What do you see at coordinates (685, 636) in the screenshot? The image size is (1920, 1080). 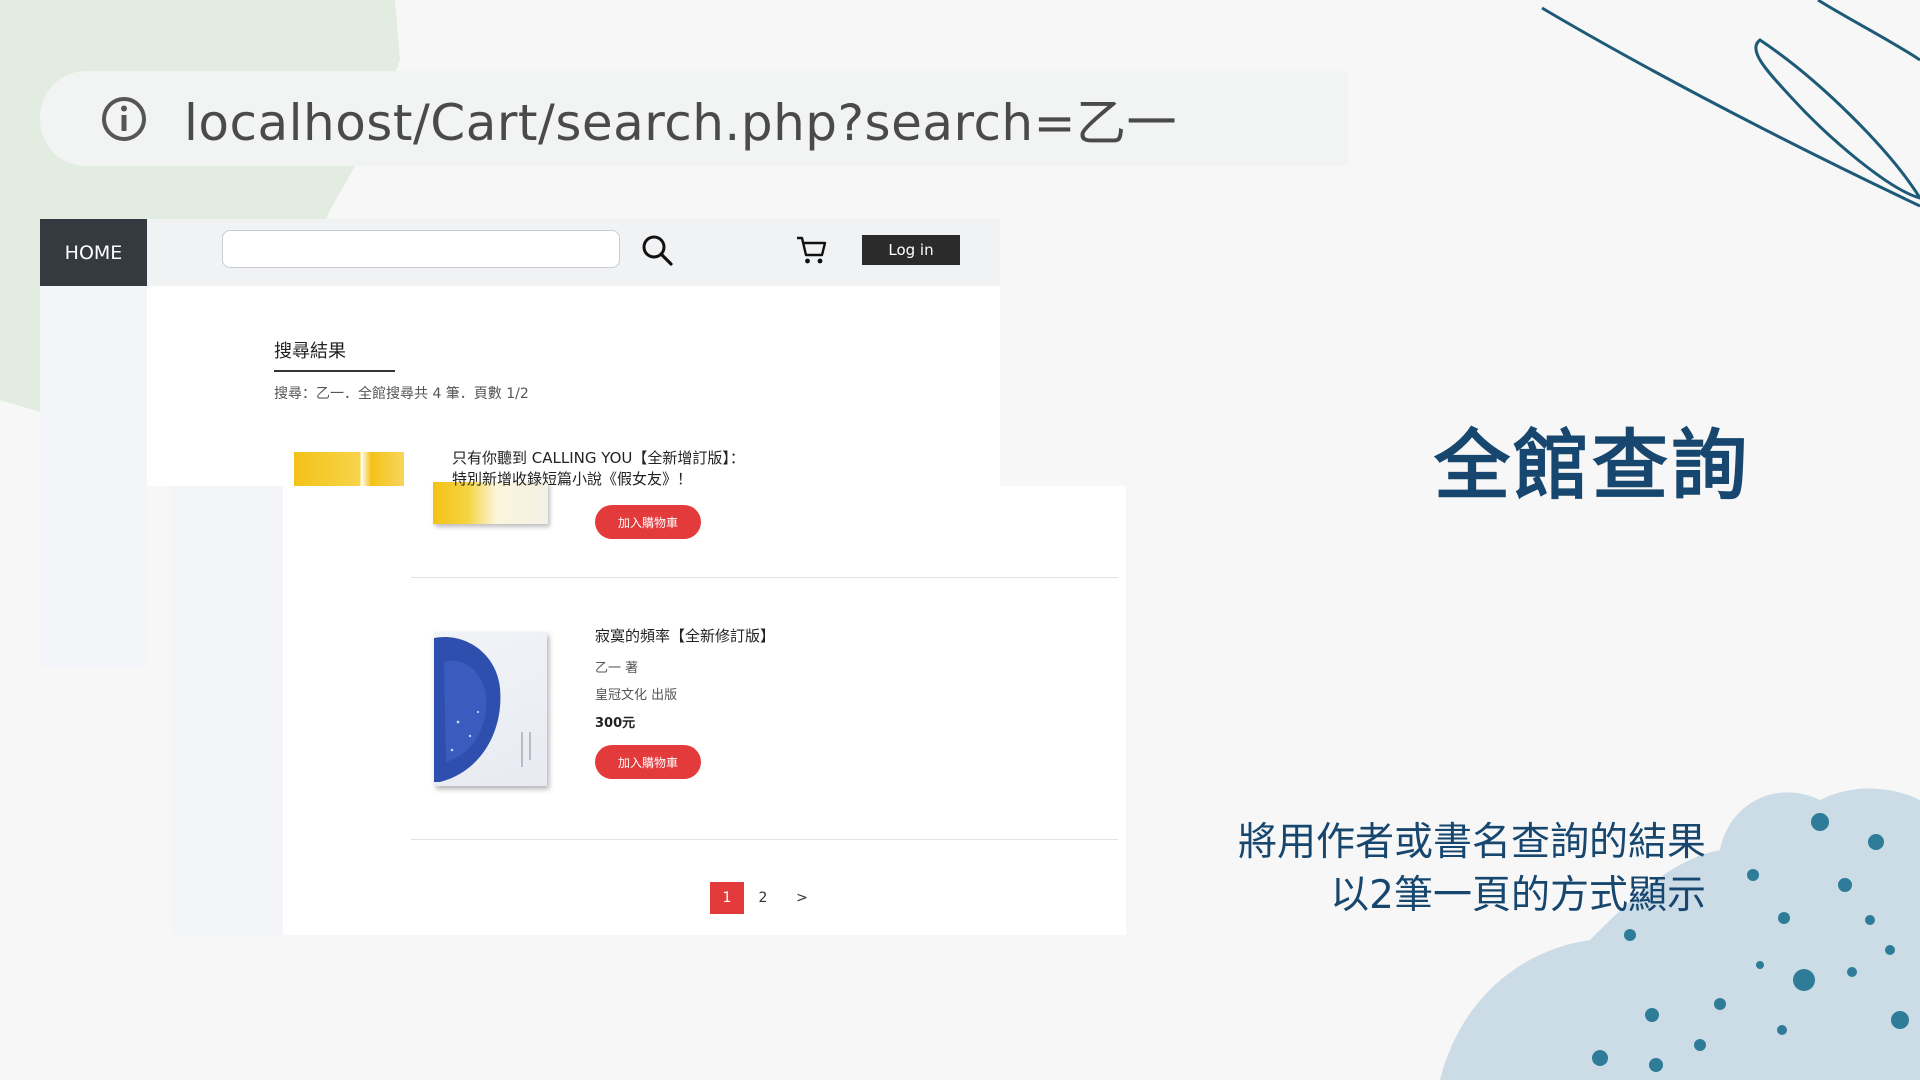 I see `book-title: 寂寞的頻率【全新修訂版】` at bounding box center [685, 636].